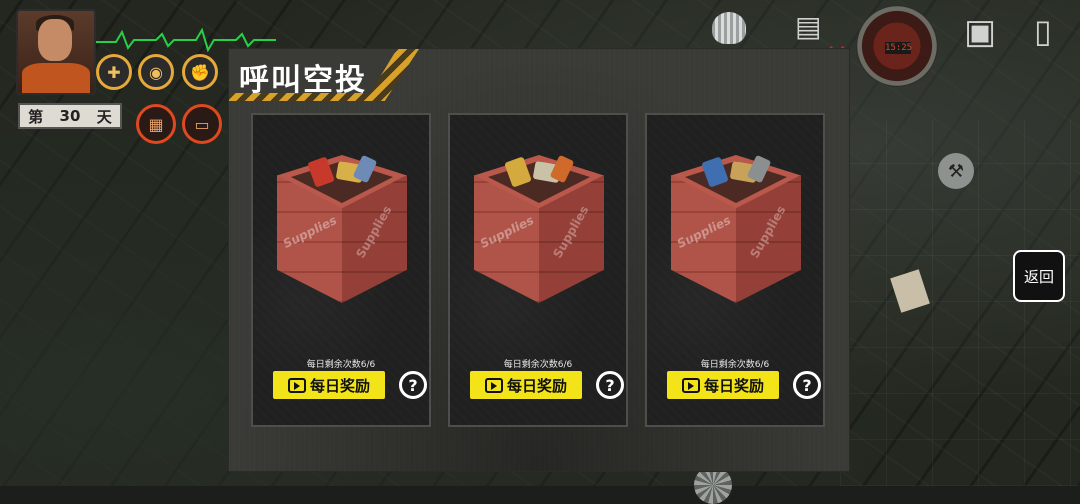  I want to click on notes-icon: ▤, so click(808, 26).